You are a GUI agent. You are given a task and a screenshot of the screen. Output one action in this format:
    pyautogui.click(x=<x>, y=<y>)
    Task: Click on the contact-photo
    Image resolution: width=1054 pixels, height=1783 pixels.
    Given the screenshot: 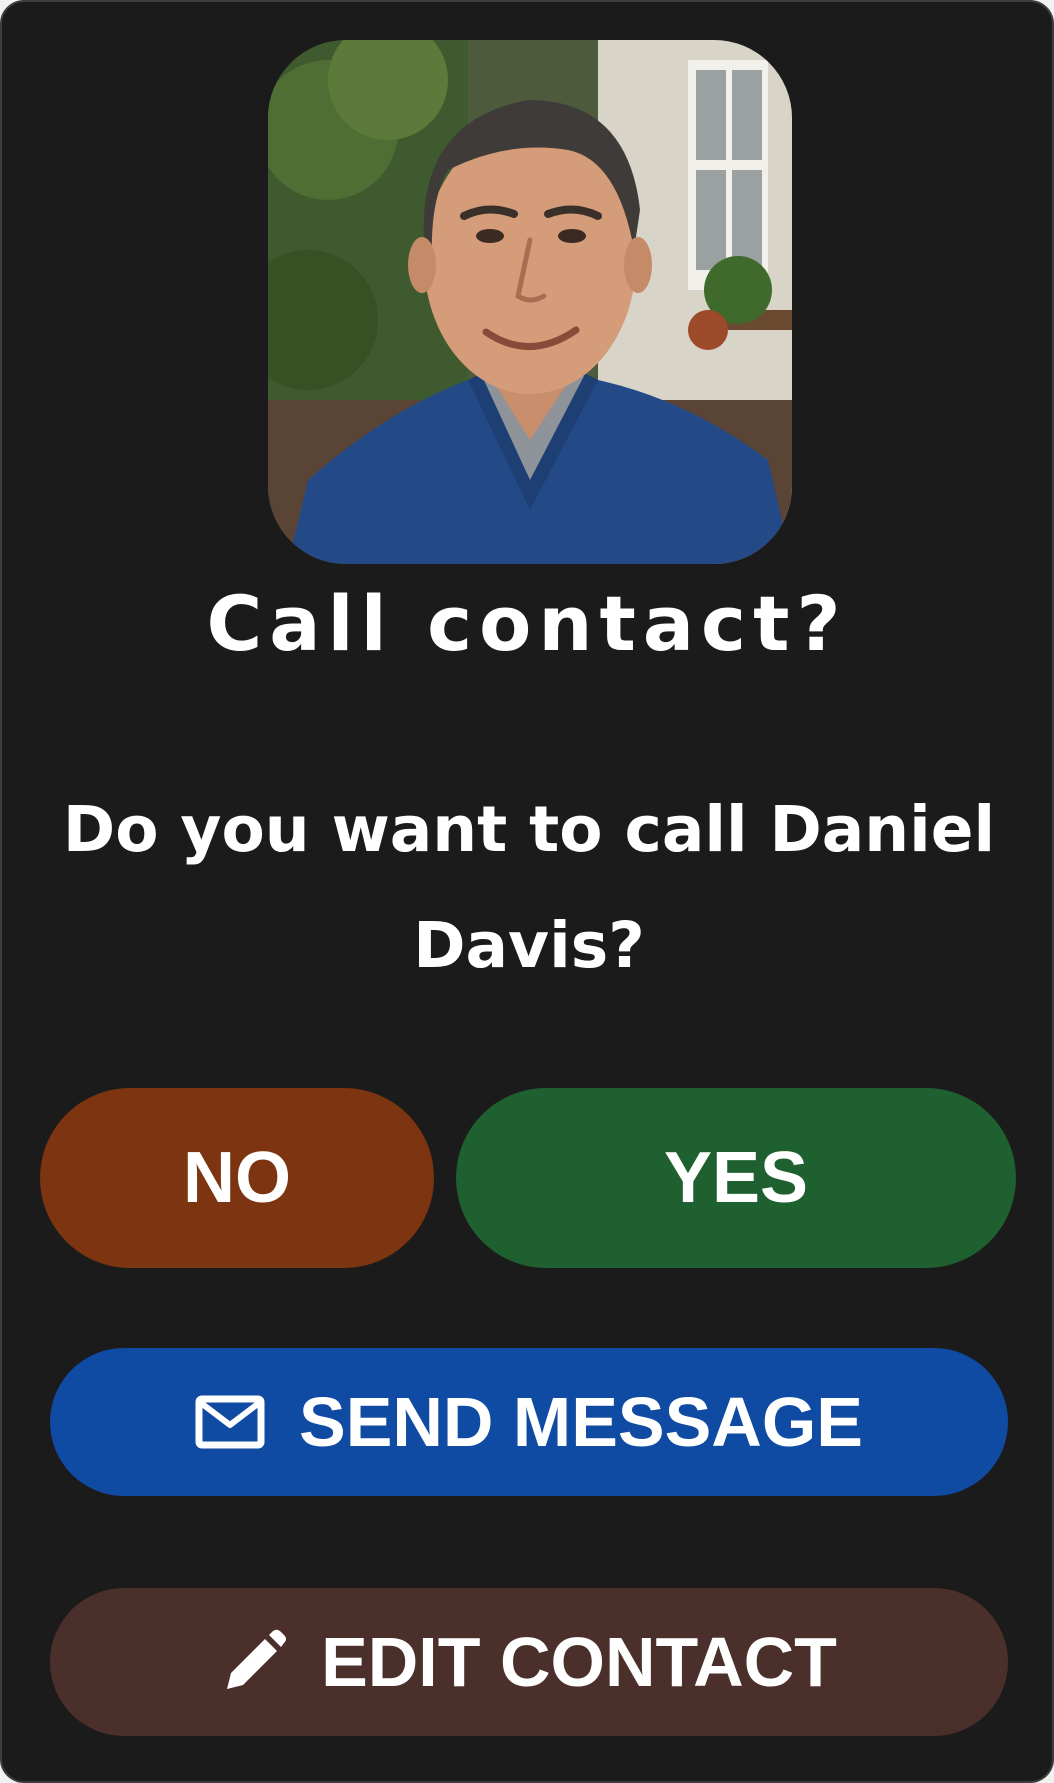 What is the action you would take?
    pyautogui.click(x=530, y=302)
    